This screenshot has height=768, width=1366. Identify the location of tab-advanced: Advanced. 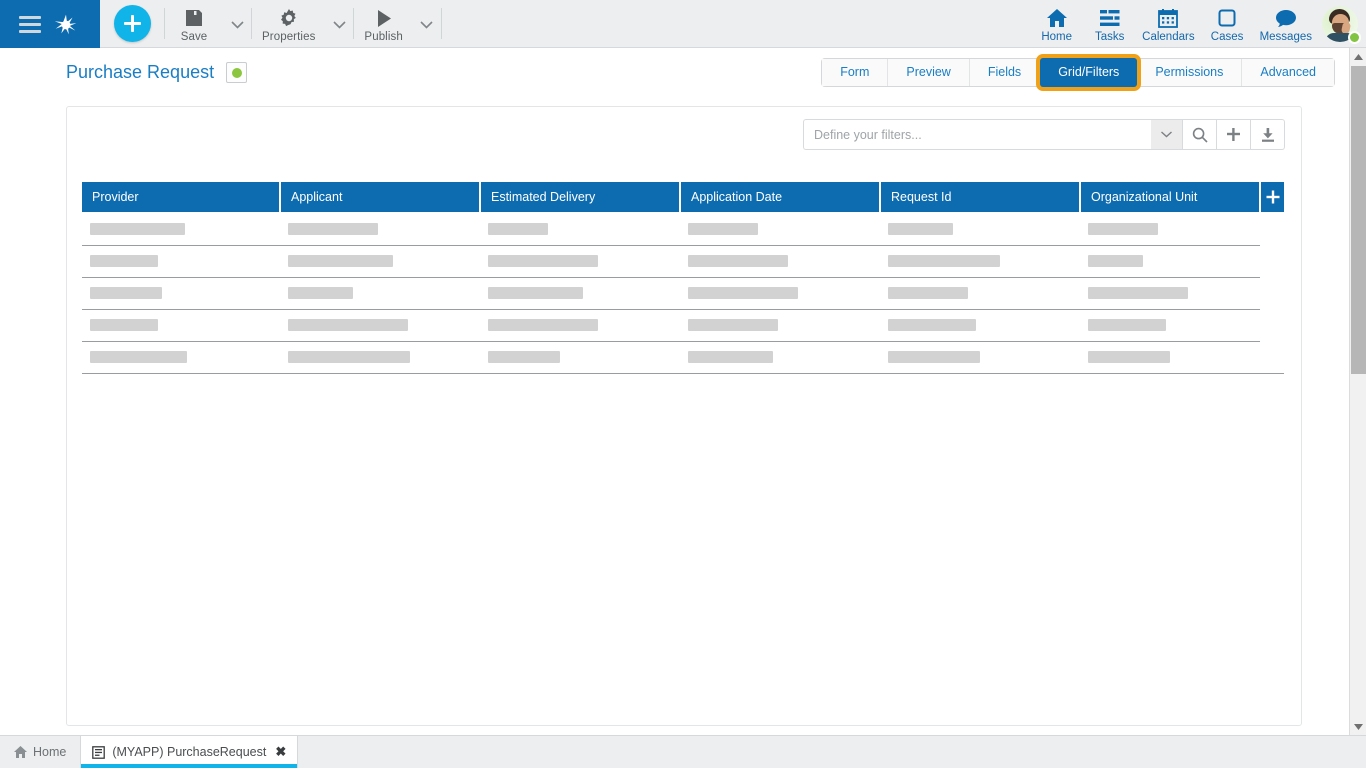
(1288, 72).